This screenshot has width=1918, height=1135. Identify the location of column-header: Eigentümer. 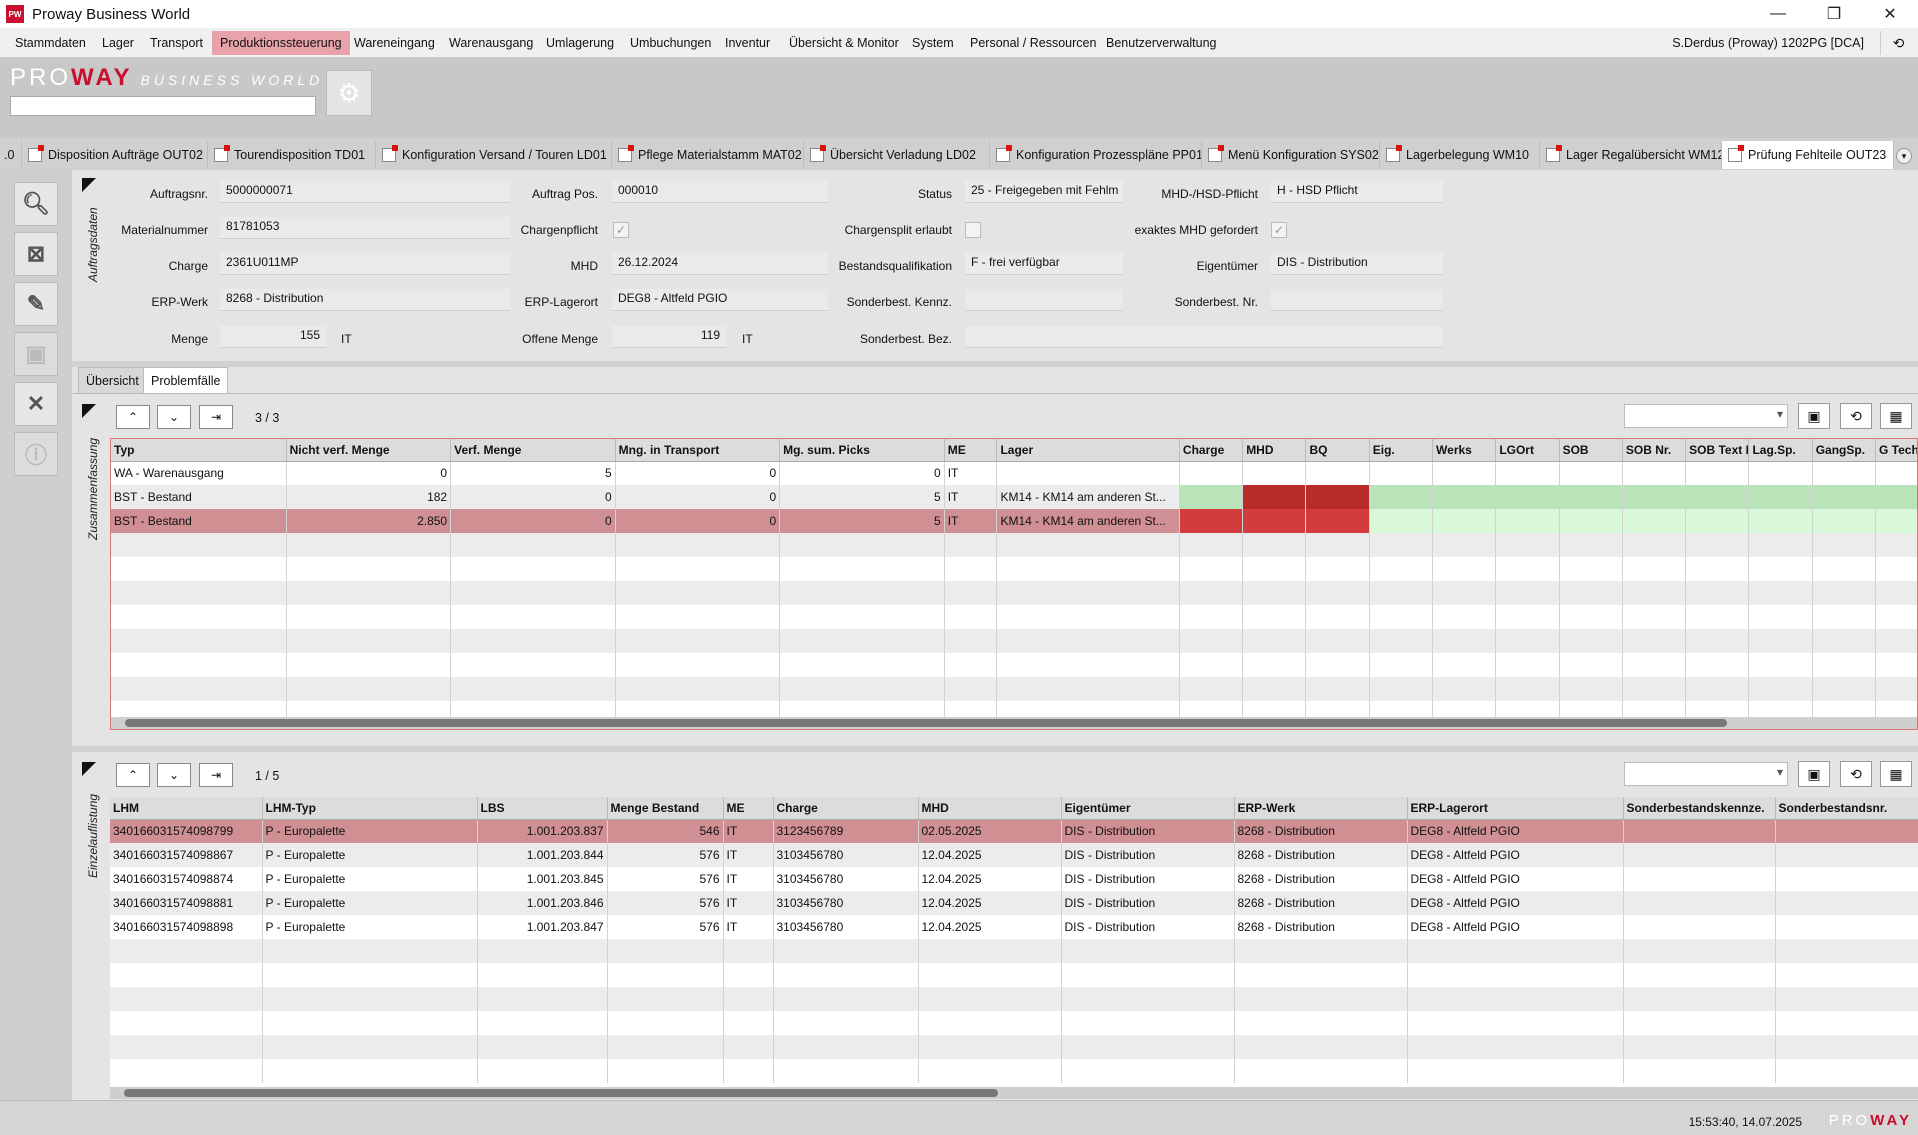
(1148, 808).